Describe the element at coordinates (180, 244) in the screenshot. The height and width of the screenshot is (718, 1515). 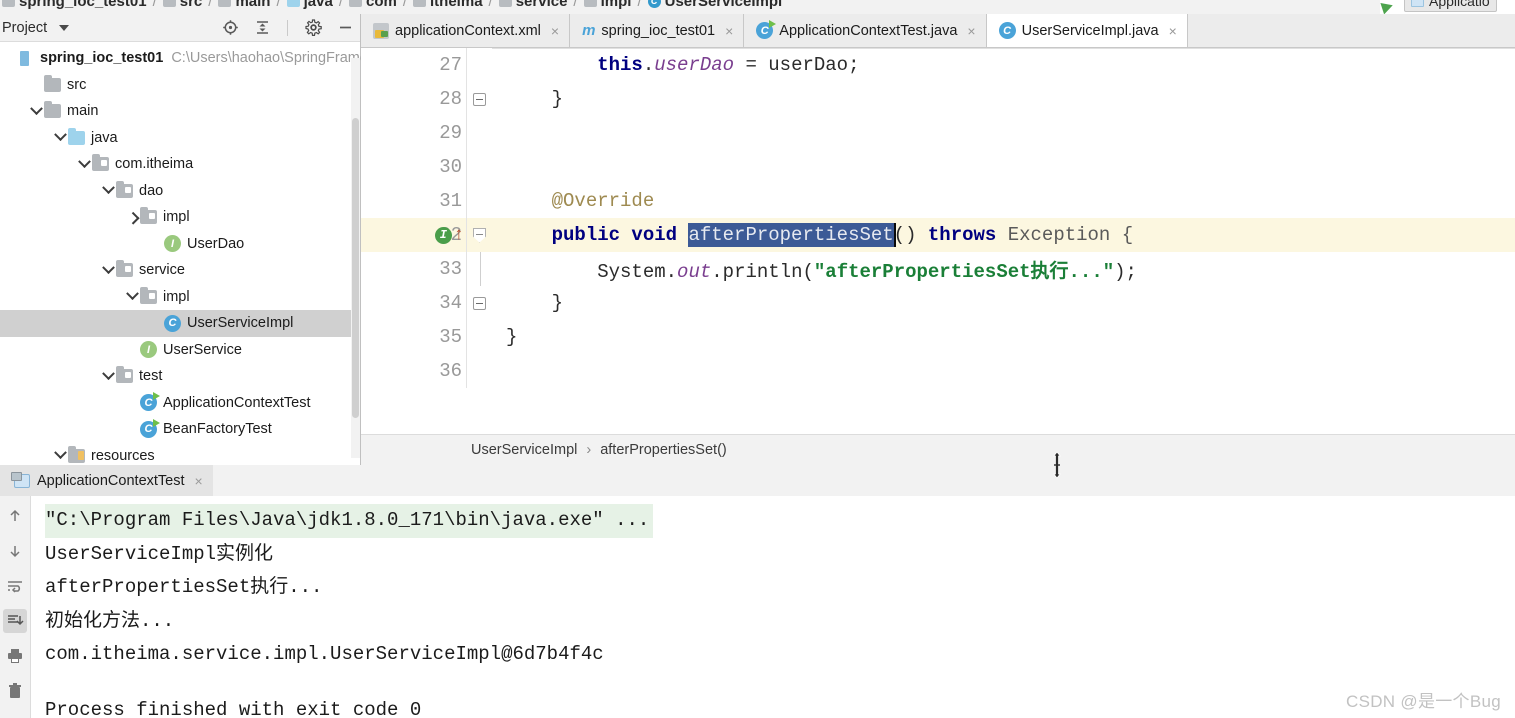
I see `tree-node: I UserDao` at that location.